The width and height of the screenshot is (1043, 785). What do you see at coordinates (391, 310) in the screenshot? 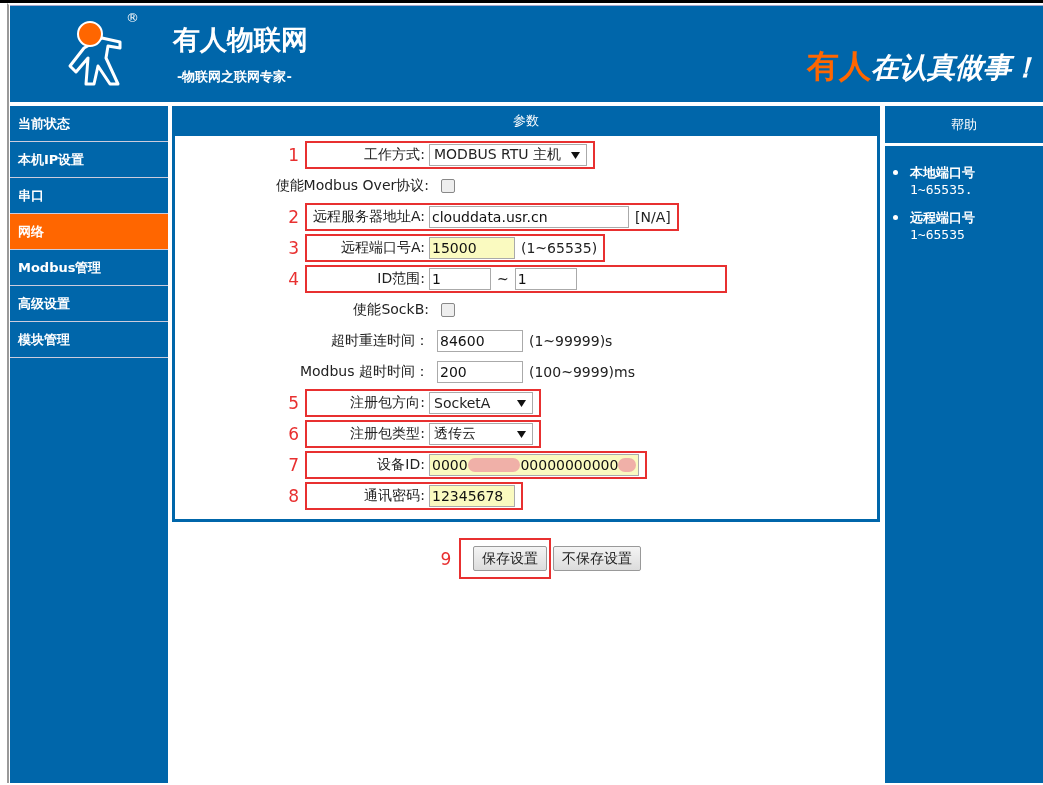
I see `field-label: 使能SockB:` at bounding box center [391, 310].